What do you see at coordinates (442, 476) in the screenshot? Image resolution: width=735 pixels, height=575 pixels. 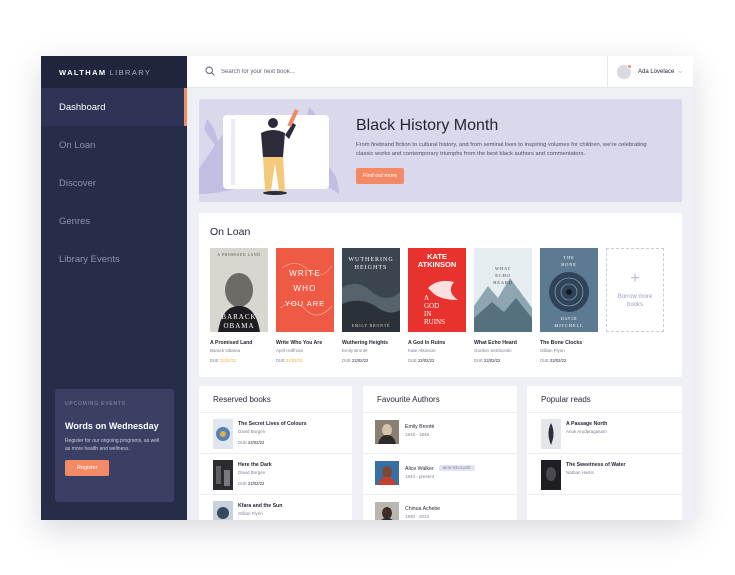 I see `author-item: Alice Walker NEW RELEASE 1944 - present` at bounding box center [442, 476].